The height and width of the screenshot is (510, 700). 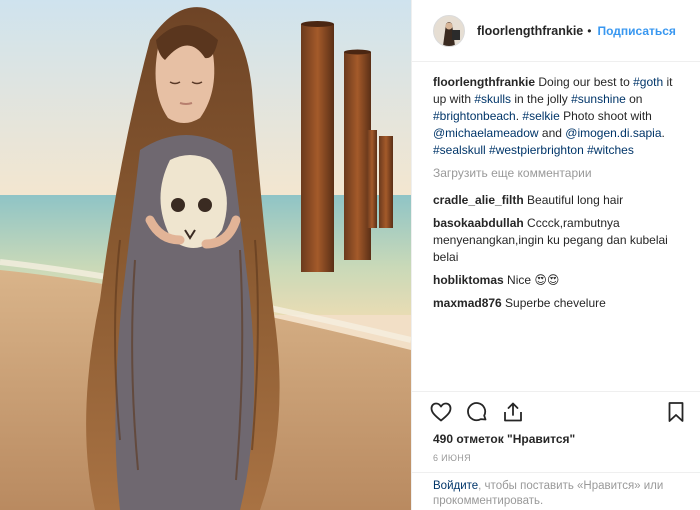 What do you see at coordinates (474, 116) in the screenshot?
I see `caption-tag-link: #brightonbeach` at bounding box center [474, 116].